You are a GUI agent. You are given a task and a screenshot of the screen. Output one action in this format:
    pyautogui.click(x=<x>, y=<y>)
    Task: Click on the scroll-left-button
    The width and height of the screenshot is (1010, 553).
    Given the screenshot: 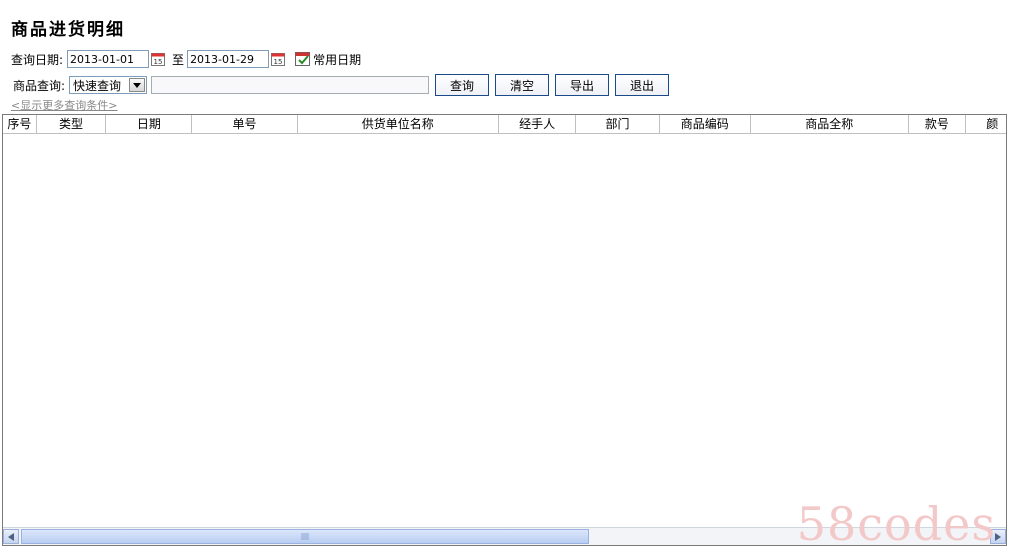 What is the action you would take?
    pyautogui.click(x=11, y=536)
    